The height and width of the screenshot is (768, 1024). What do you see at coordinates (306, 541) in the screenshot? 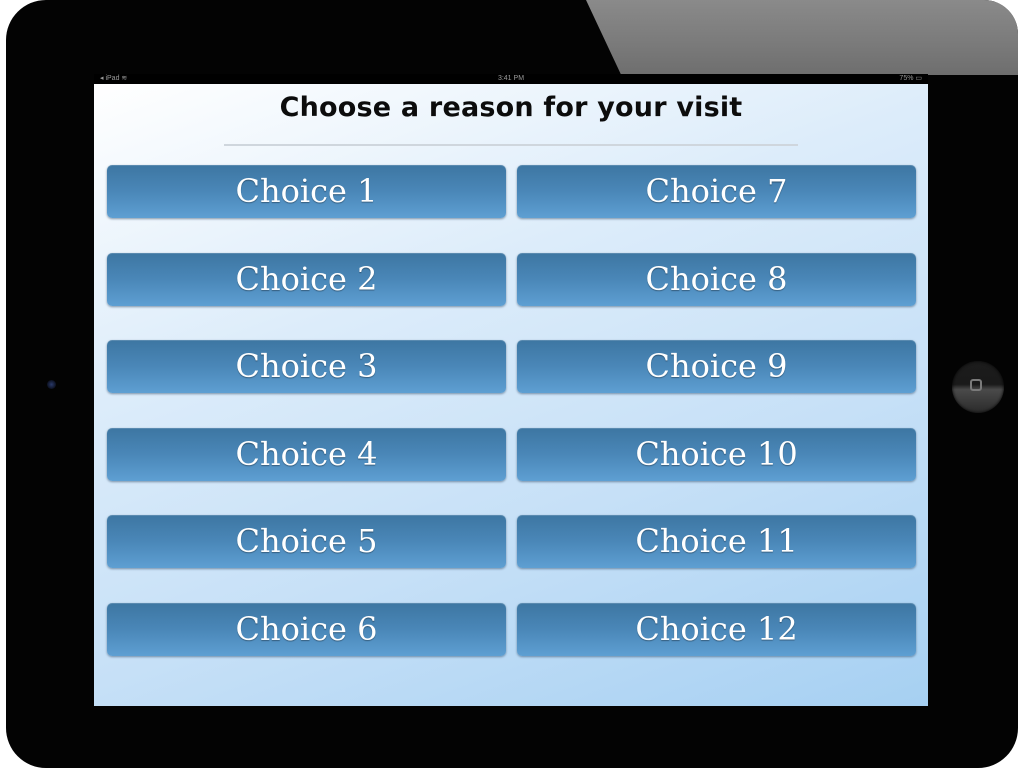
I see `choice-button-5: Choice 5` at bounding box center [306, 541].